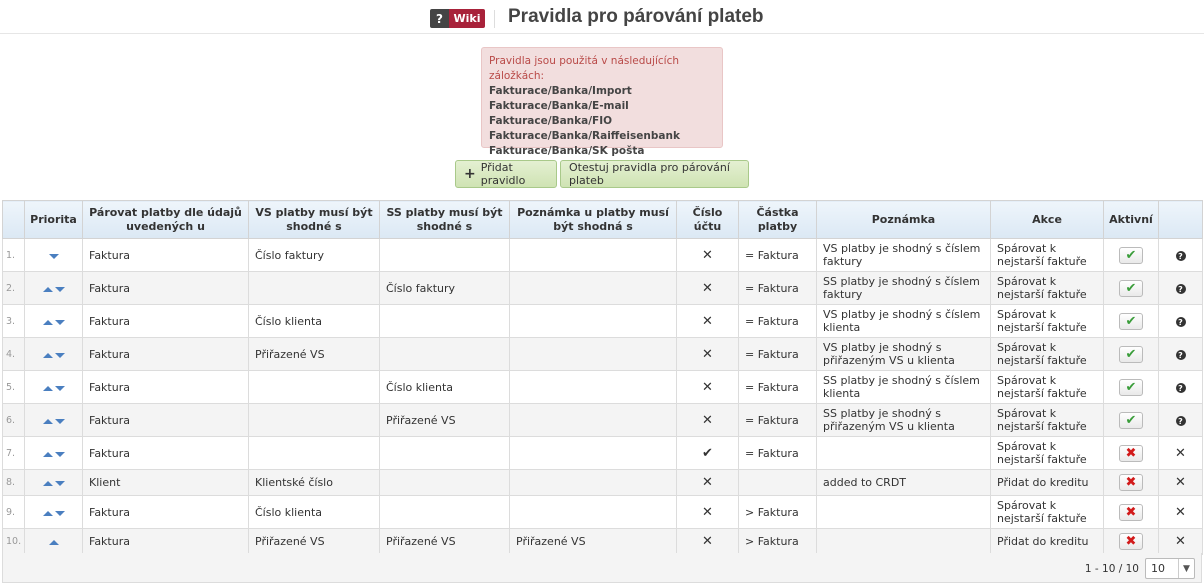 This screenshot has height=583, width=1204. I want to click on row-number: 10., so click(13, 541).